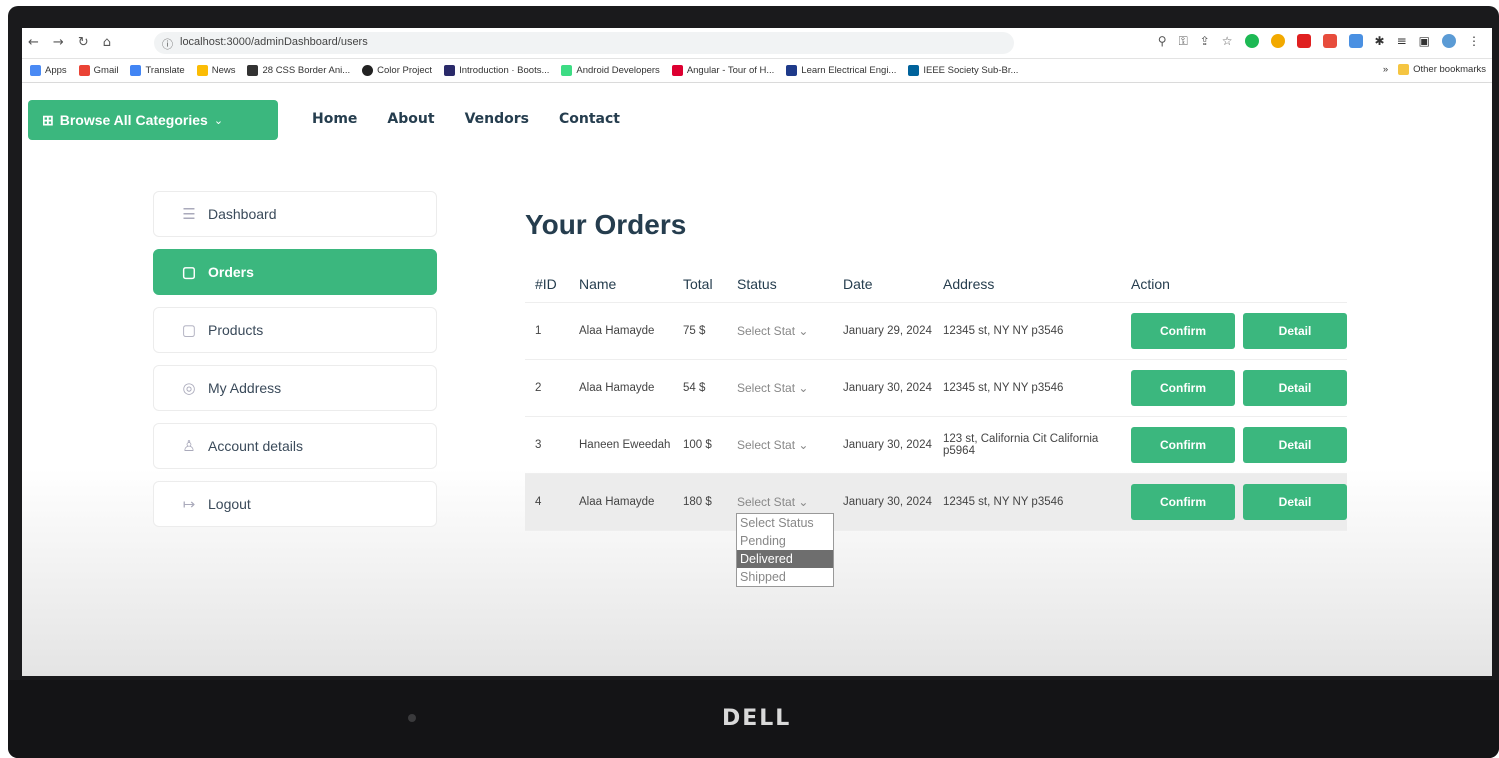  I want to click on status-option: Select Status, so click(785, 523).